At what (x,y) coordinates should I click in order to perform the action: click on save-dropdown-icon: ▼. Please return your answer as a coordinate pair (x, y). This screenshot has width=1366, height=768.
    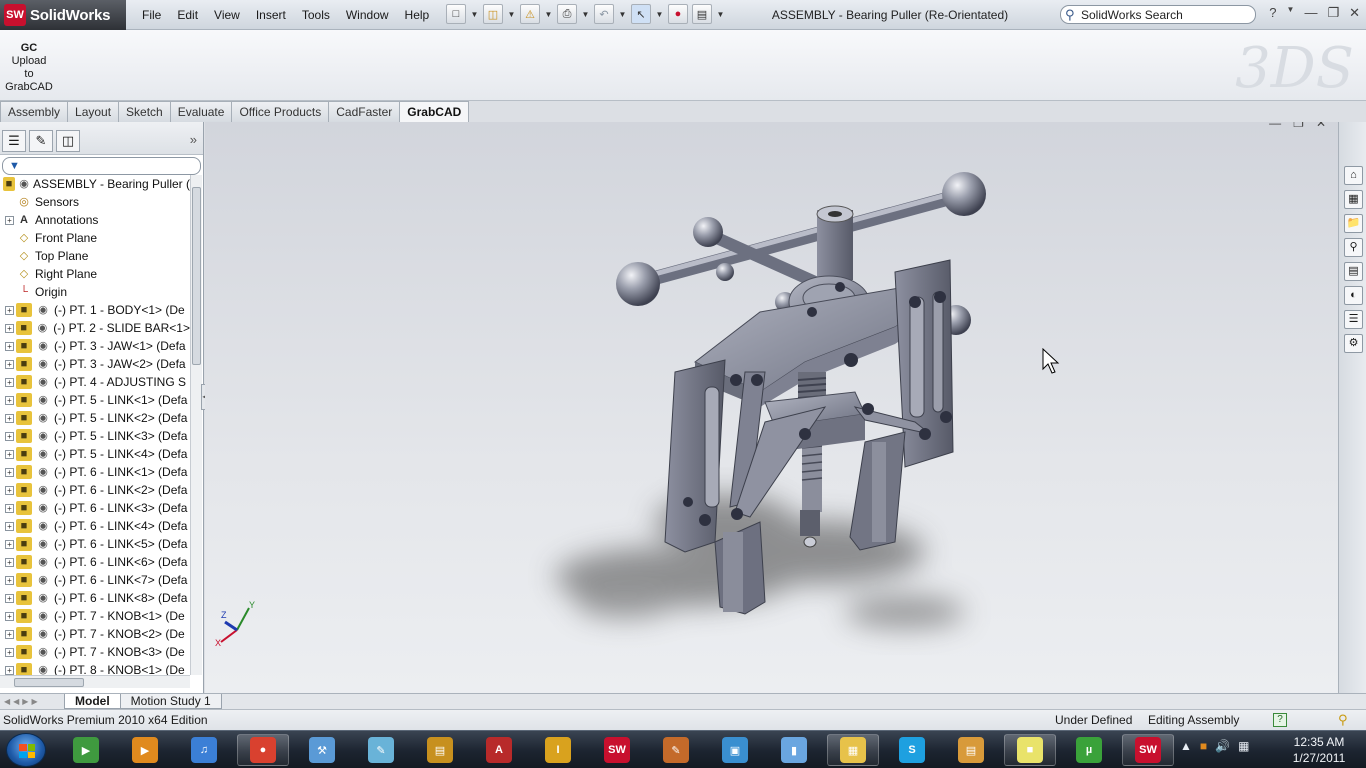
    Looking at the image, I should click on (548, 14).